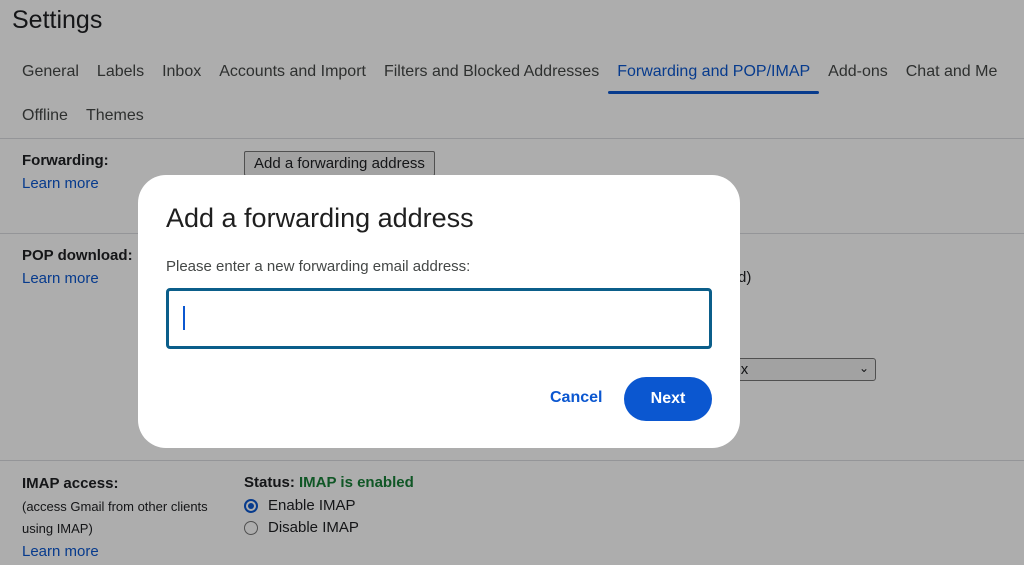 The height and width of the screenshot is (565, 1024). What do you see at coordinates (439, 318) in the screenshot?
I see `forwarding-email-input` at bounding box center [439, 318].